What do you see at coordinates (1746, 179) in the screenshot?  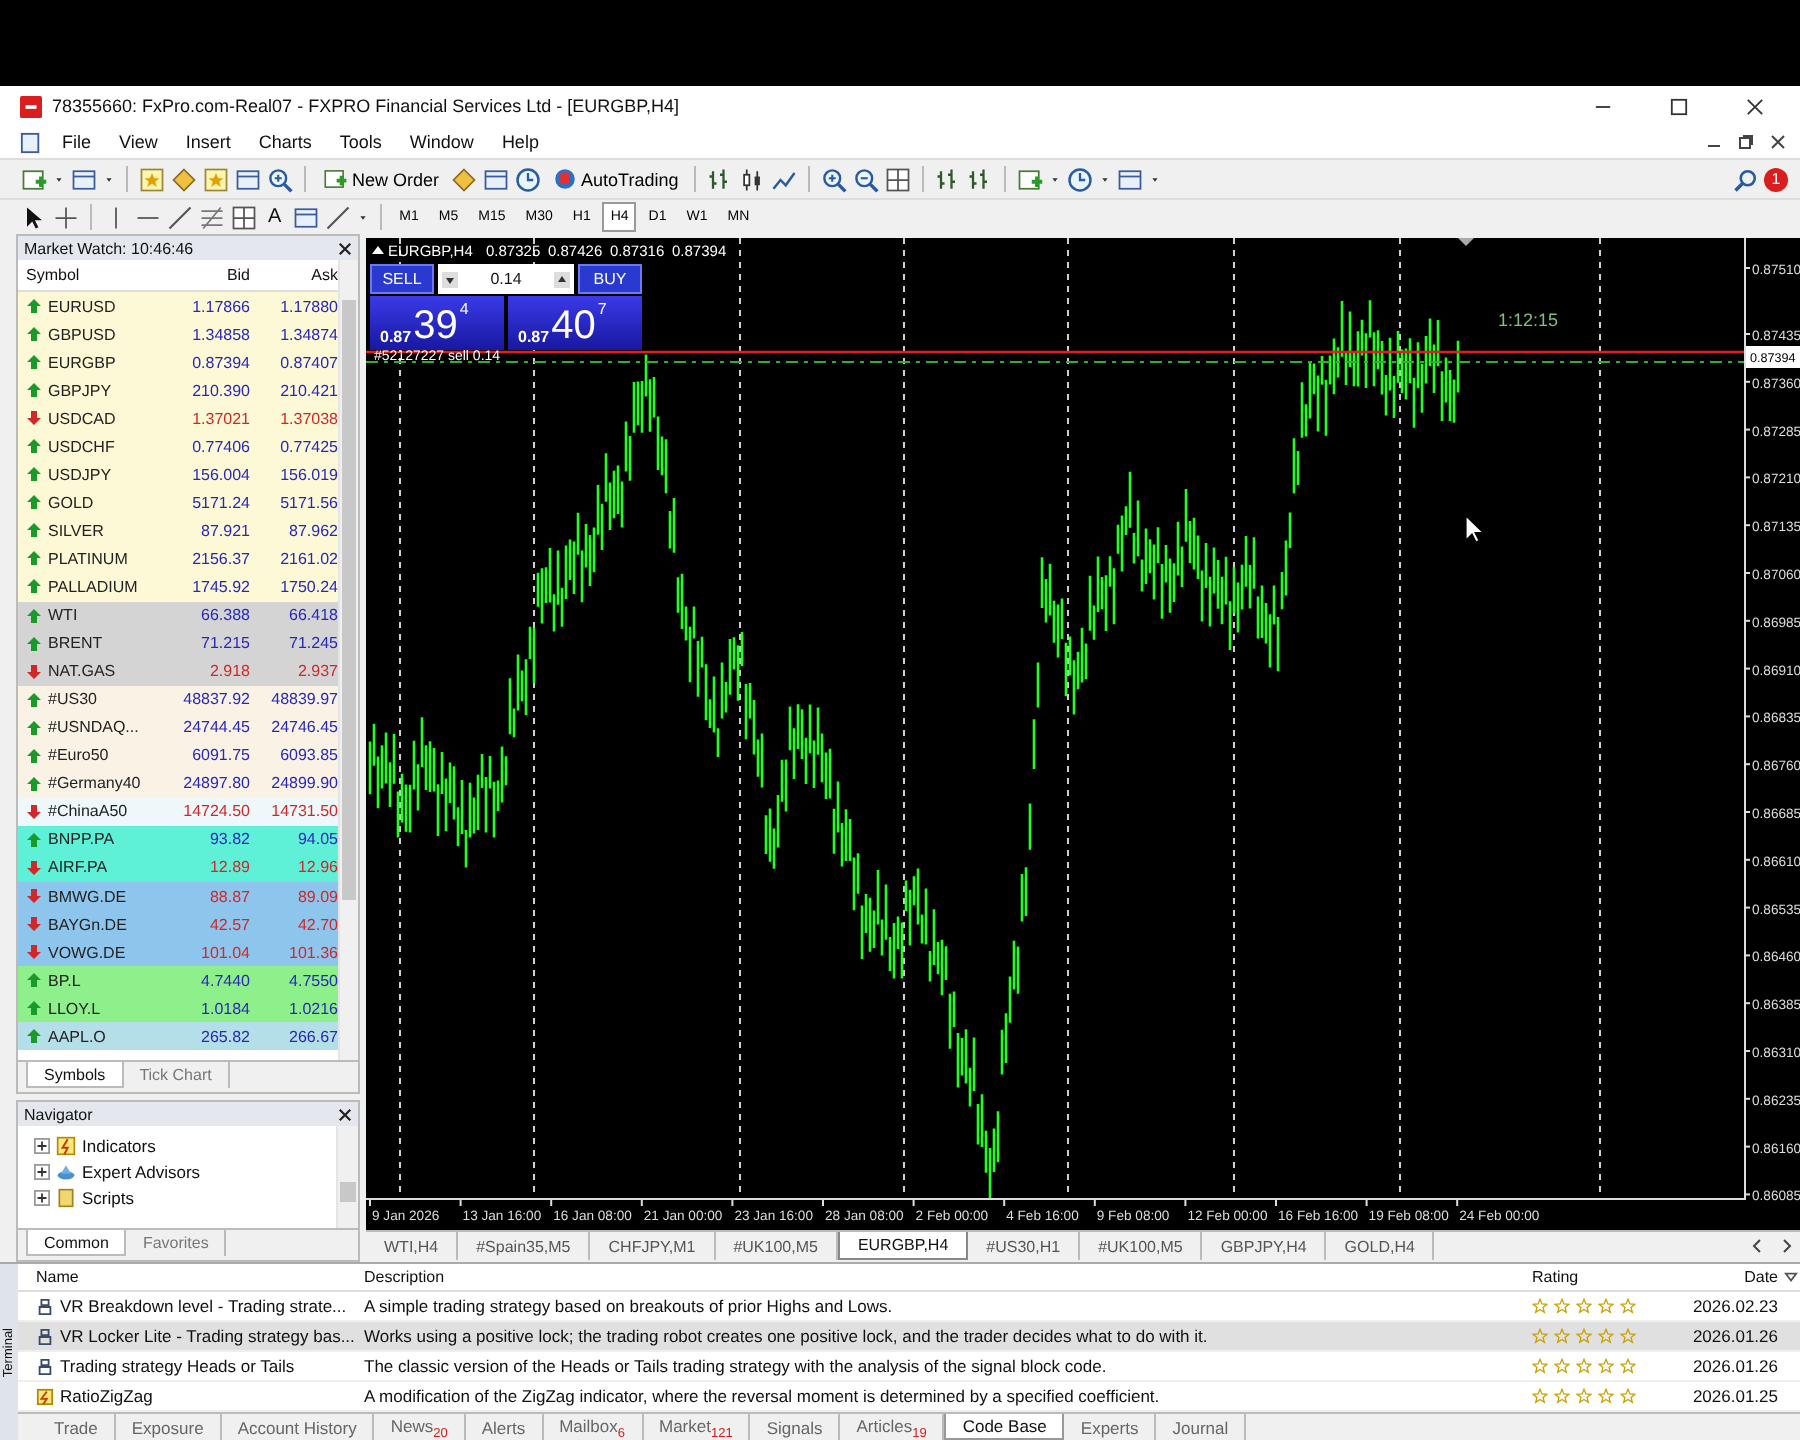 I see `search-icon` at bounding box center [1746, 179].